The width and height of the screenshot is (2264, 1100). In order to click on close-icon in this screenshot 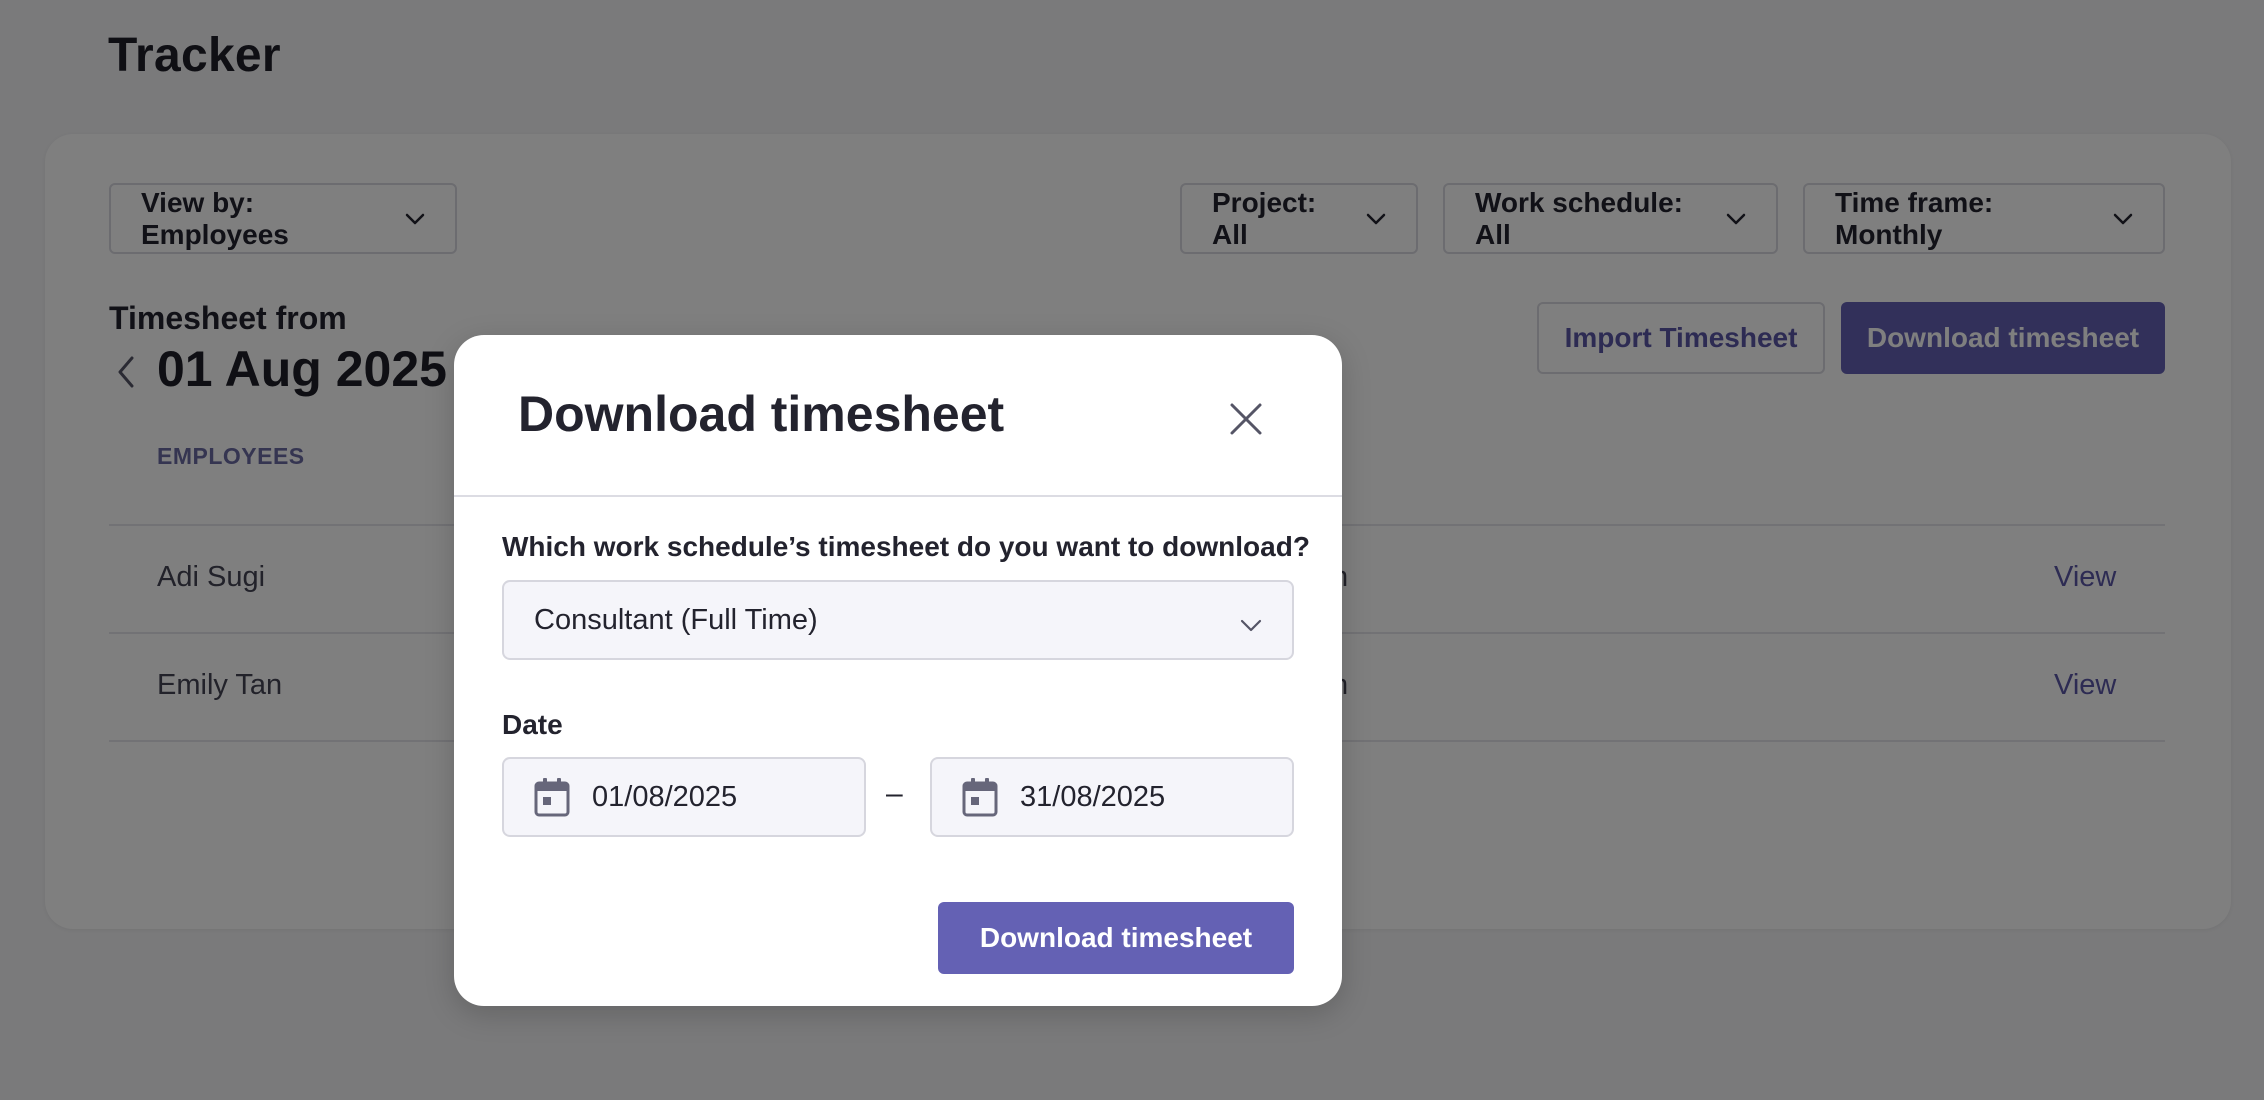, I will do `click(1246, 419)`.